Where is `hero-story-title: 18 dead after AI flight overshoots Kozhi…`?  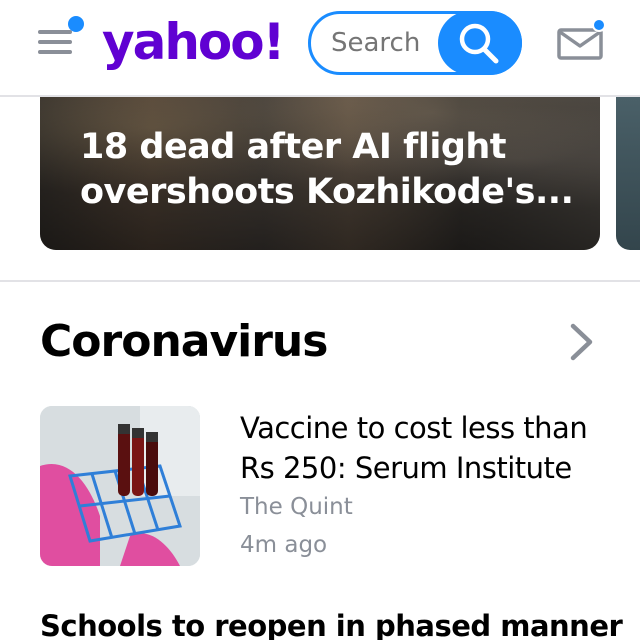
hero-story-title: 18 dead after AI flight overshoots Kozhi… is located at coordinates (327, 169).